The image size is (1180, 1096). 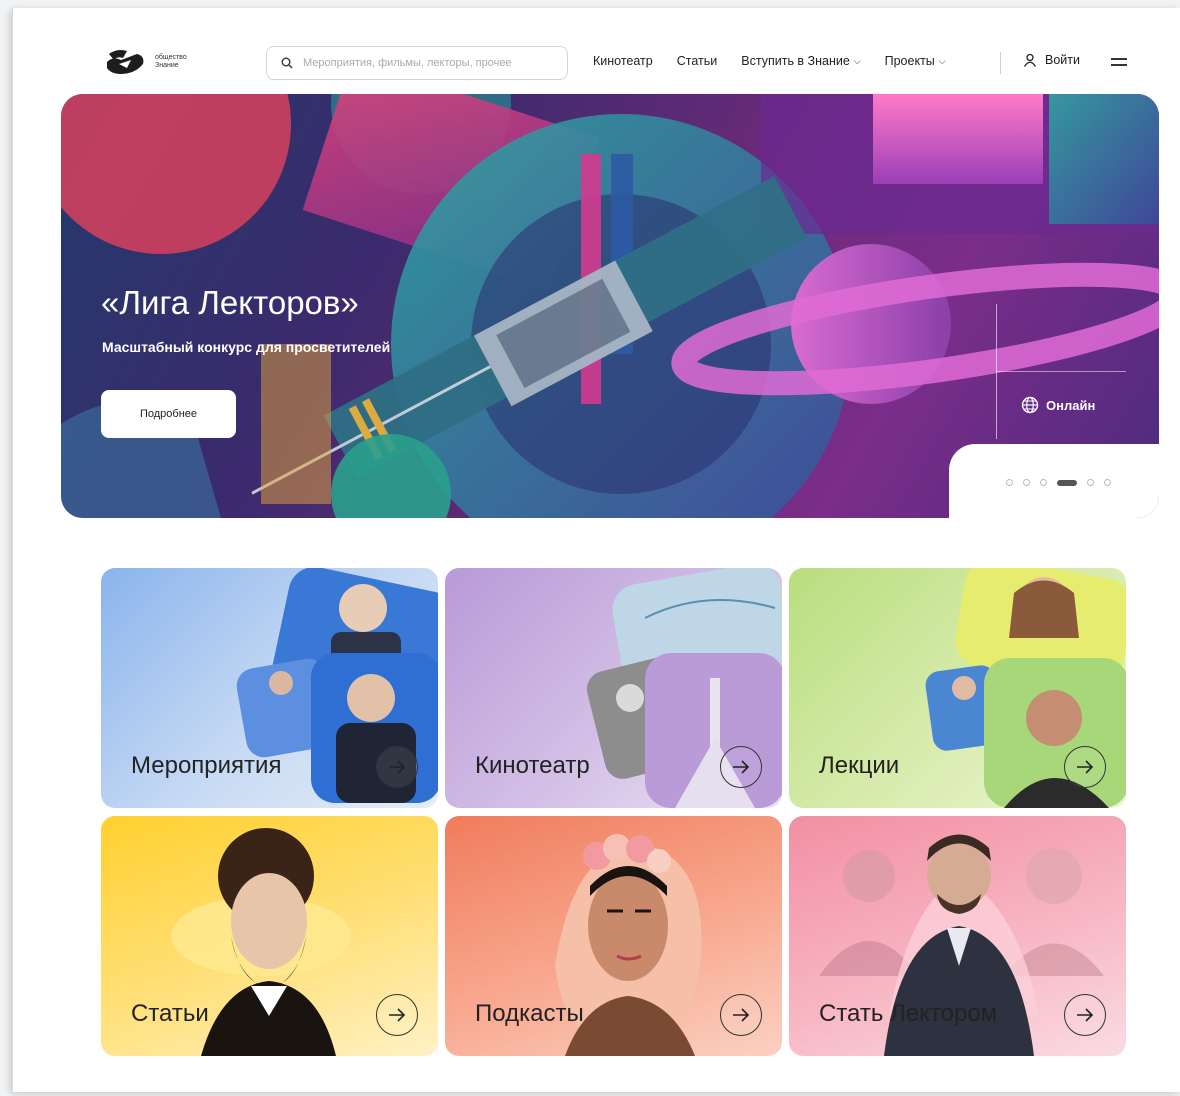 What do you see at coordinates (167, 65) in the screenshot?
I see `logo-text-line2: Знание` at bounding box center [167, 65].